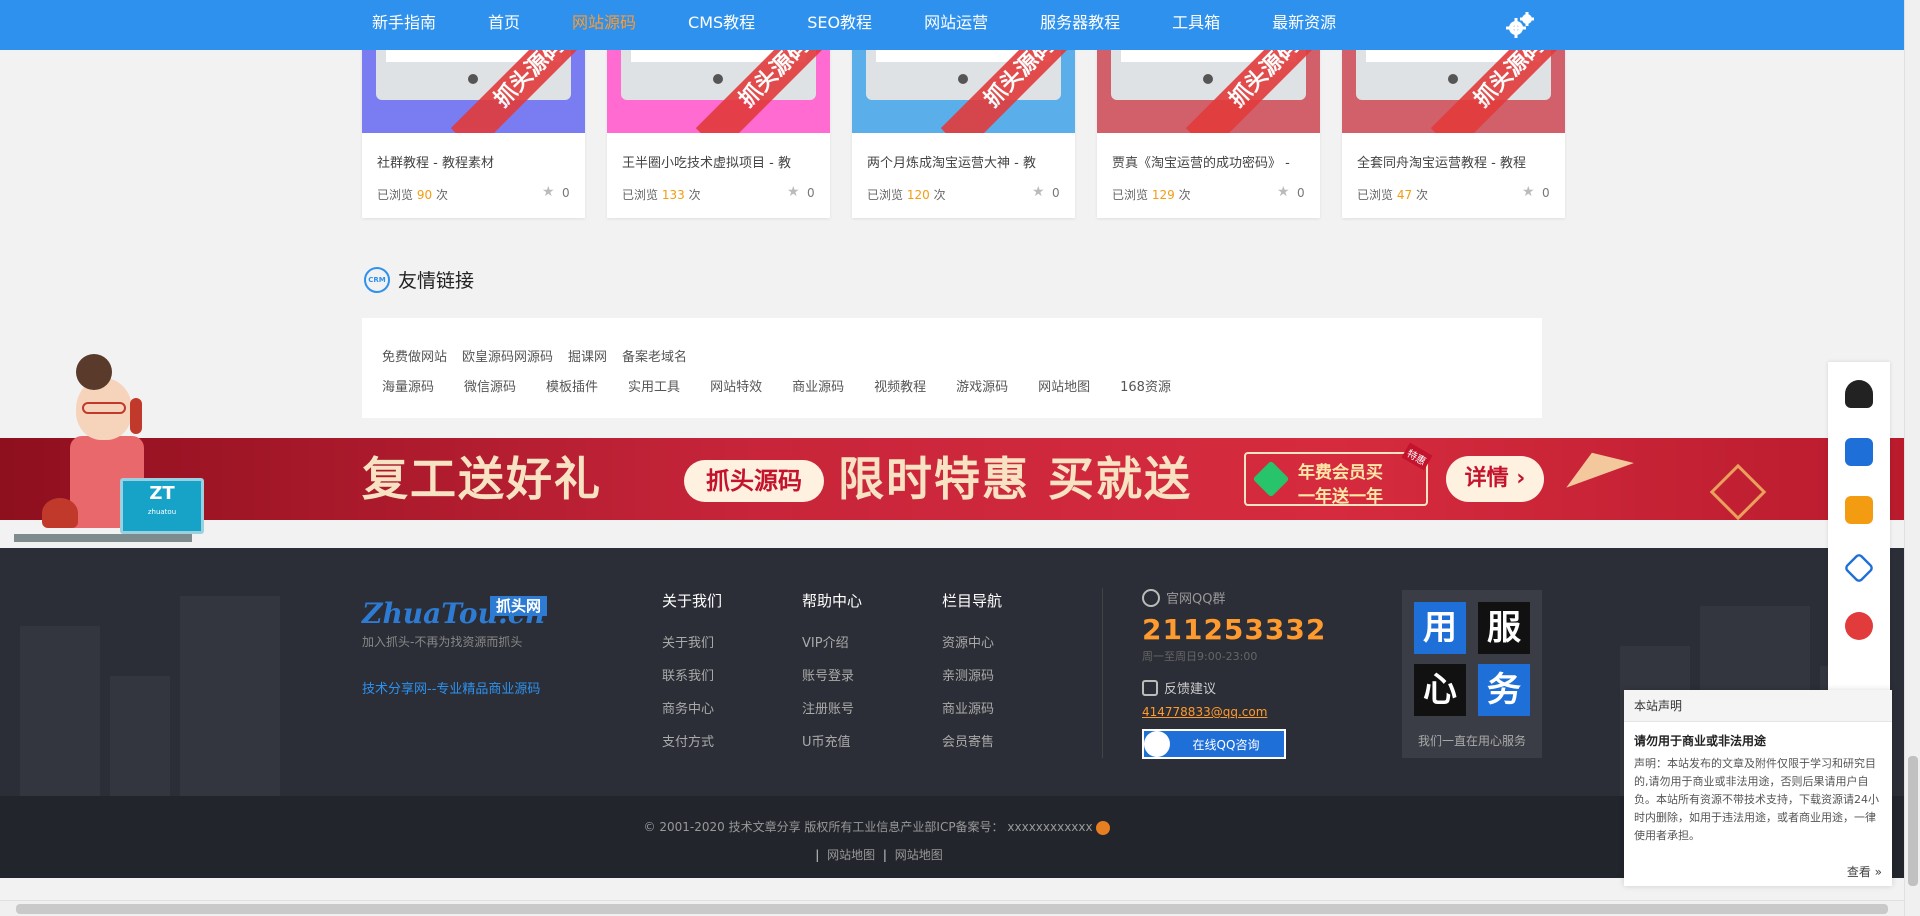 This screenshot has height=916, width=1920. What do you see at coordinates (982, 385) in the screenshot?
I see `friend-link: 游戏源码` at bounding box center [982, 385].